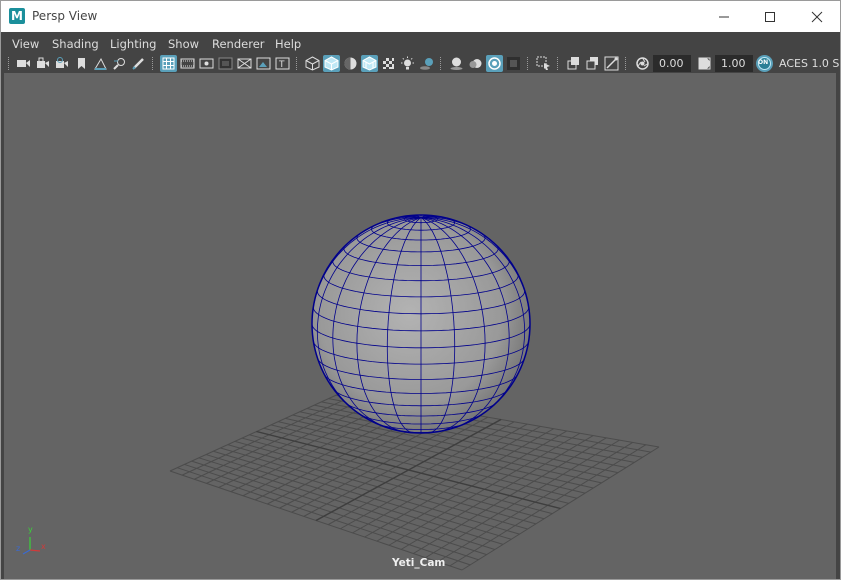  I want to click on menu-help: Help, so click(288, 44).